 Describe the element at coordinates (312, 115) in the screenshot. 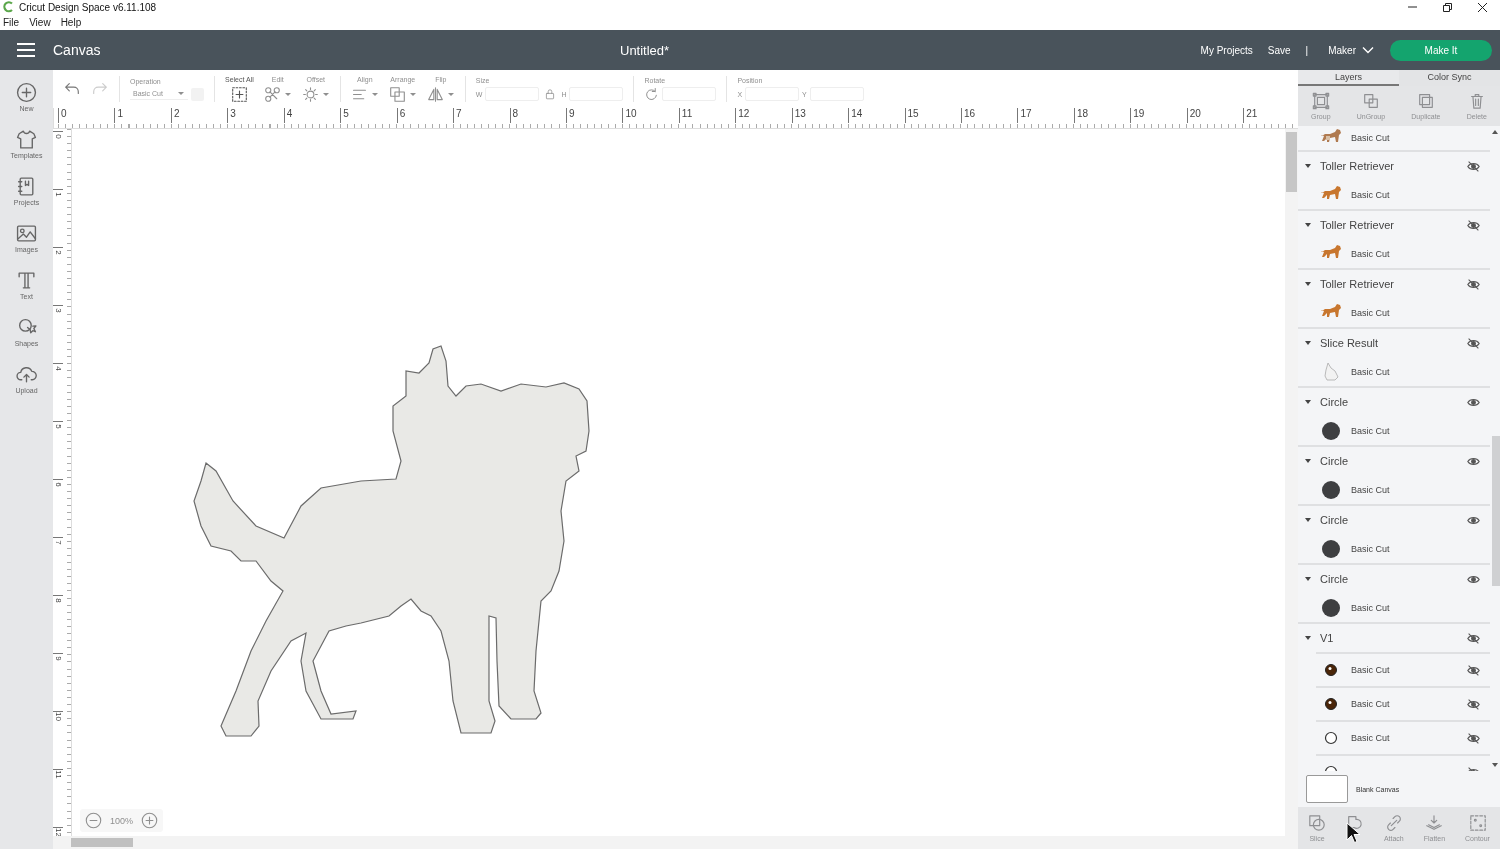

I see `ruler-number: 4` at that location.